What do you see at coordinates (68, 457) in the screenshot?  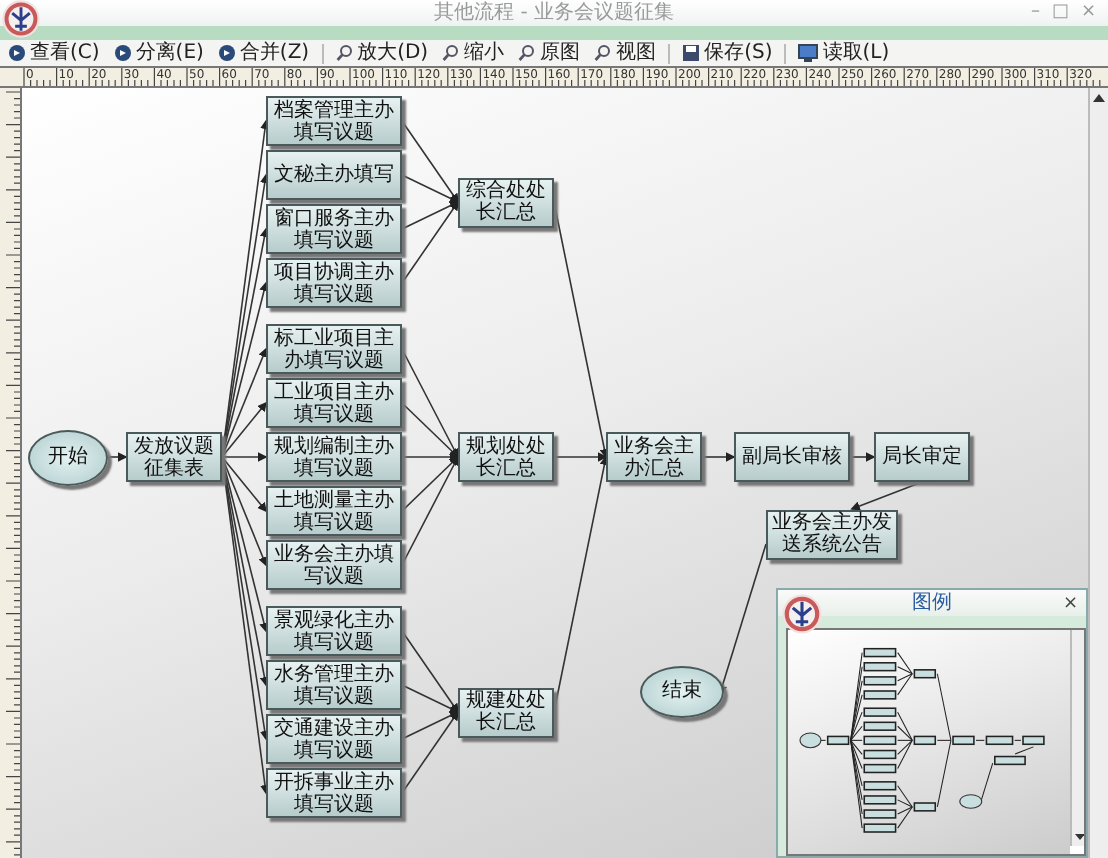 I see `start-node: 开始` at bounding box center [68, 457].